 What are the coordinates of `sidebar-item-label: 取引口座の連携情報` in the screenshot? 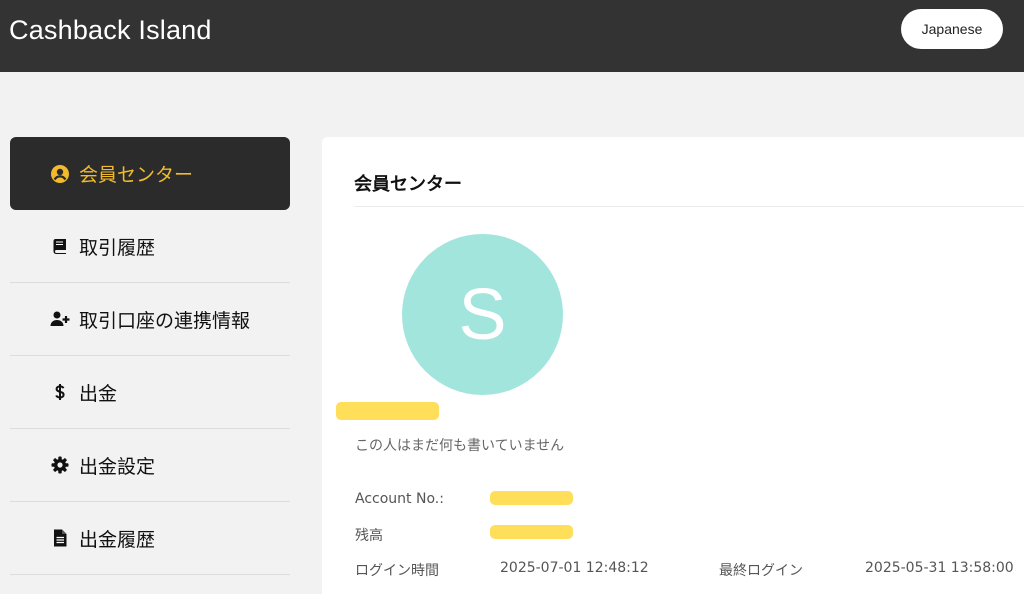 It's located at (165, 320).